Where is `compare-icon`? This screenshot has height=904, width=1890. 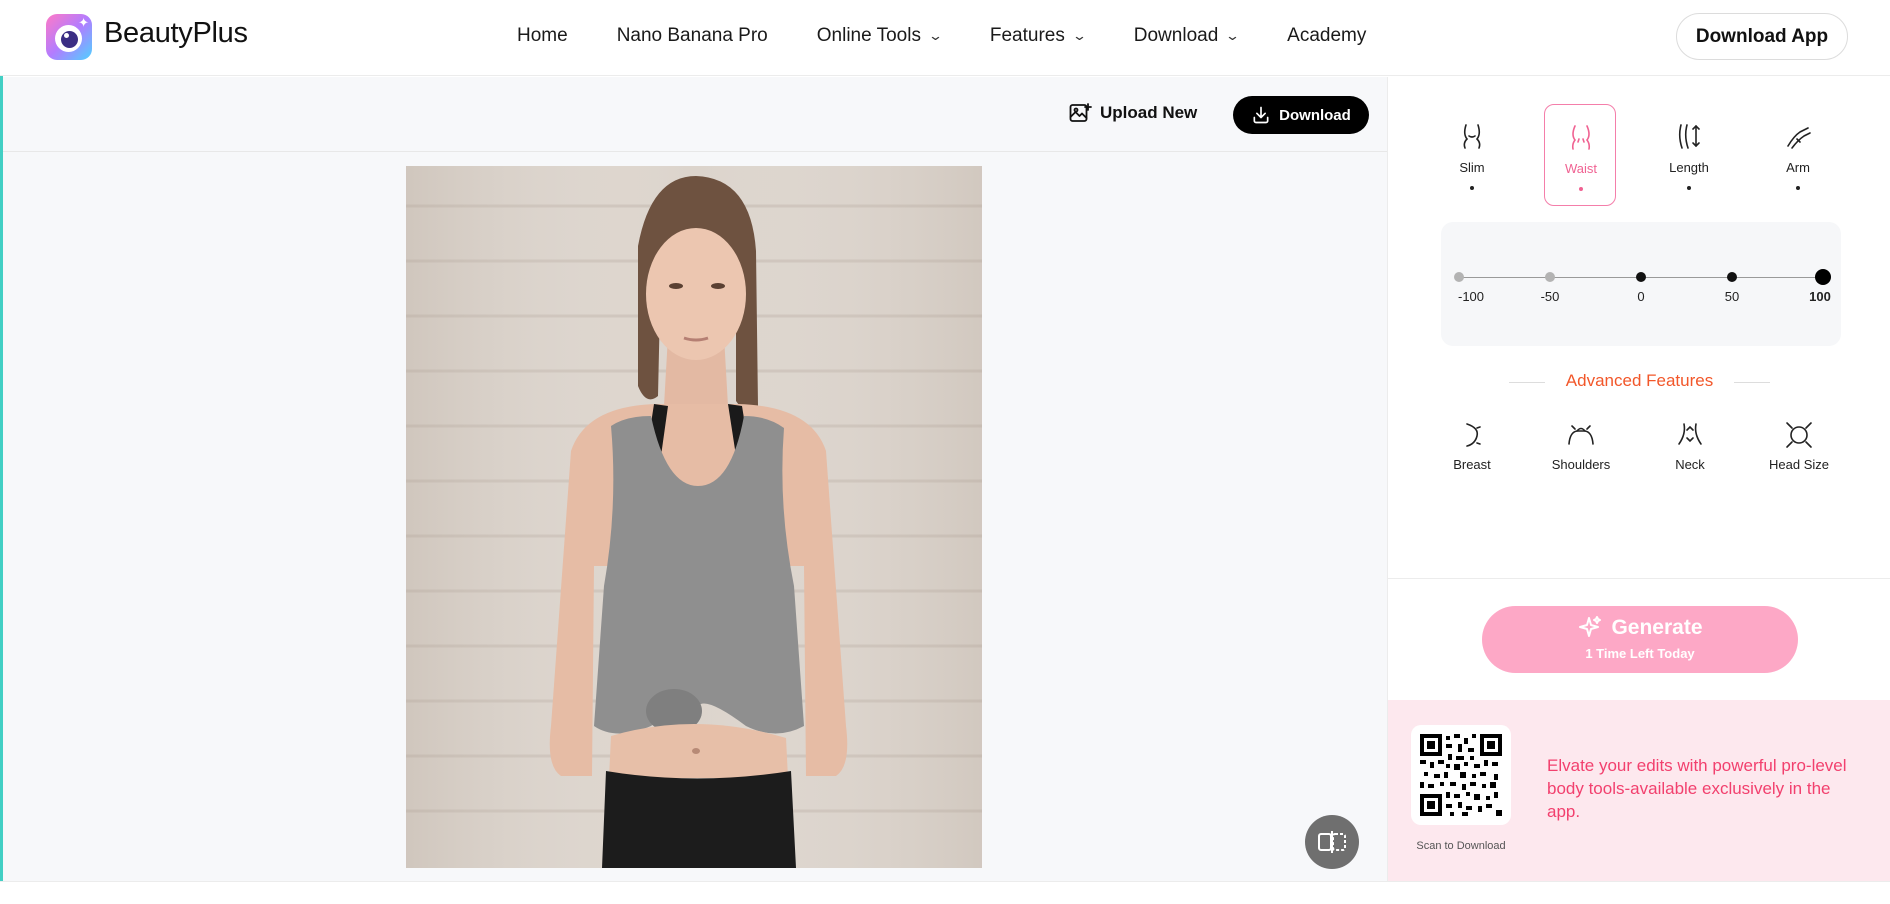
compare-icon is located at coordinates (1332, 842).